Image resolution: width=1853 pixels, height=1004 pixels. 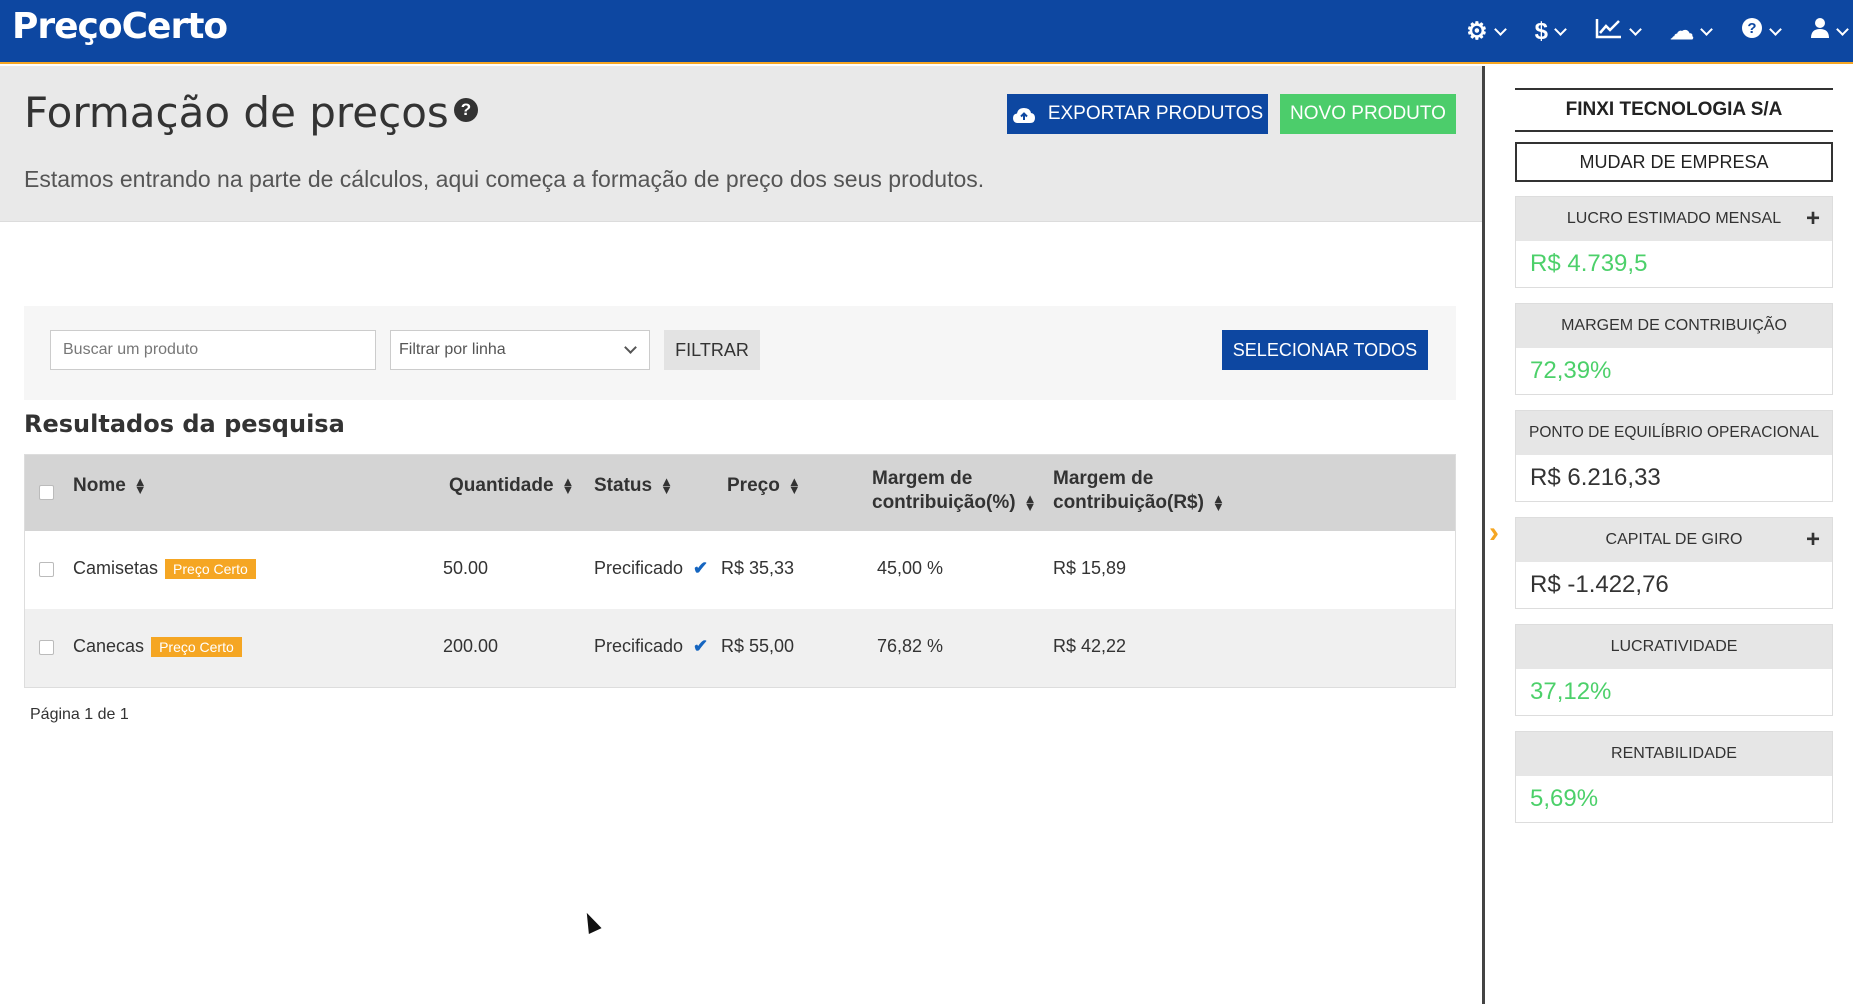 I want to click on reports-menu, so click(x=1618, y=32).